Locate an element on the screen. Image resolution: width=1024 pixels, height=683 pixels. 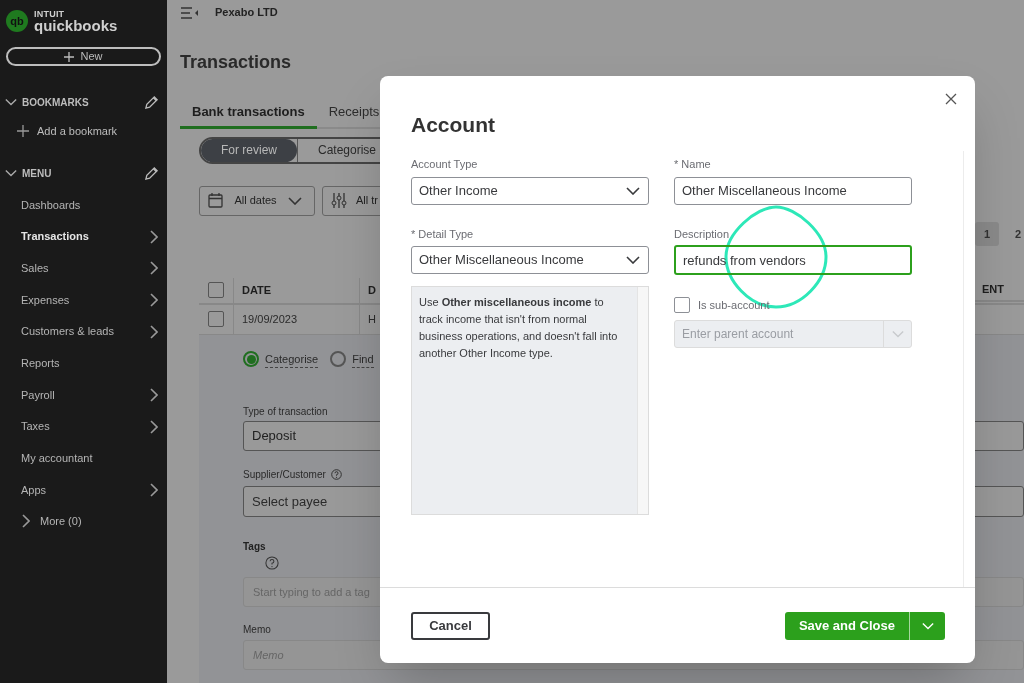
help-text: Use Other miscellaneous income to track income that isn't from normal business operations, and doesn't fall into another Other Income type. is located at coordinates (518, 328).